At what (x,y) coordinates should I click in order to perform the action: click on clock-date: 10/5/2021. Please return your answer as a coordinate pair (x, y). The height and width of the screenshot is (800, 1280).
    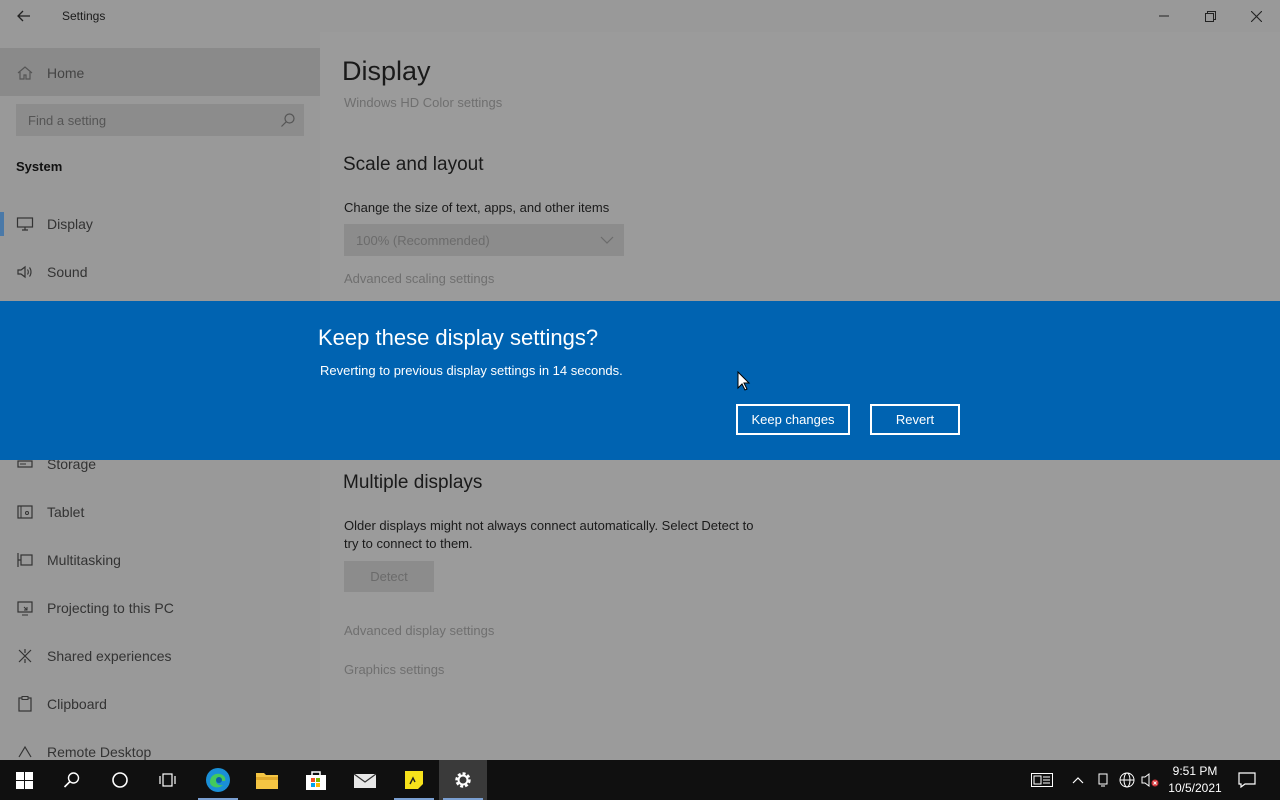
    Looking at the image, I should click on (1195, 788).